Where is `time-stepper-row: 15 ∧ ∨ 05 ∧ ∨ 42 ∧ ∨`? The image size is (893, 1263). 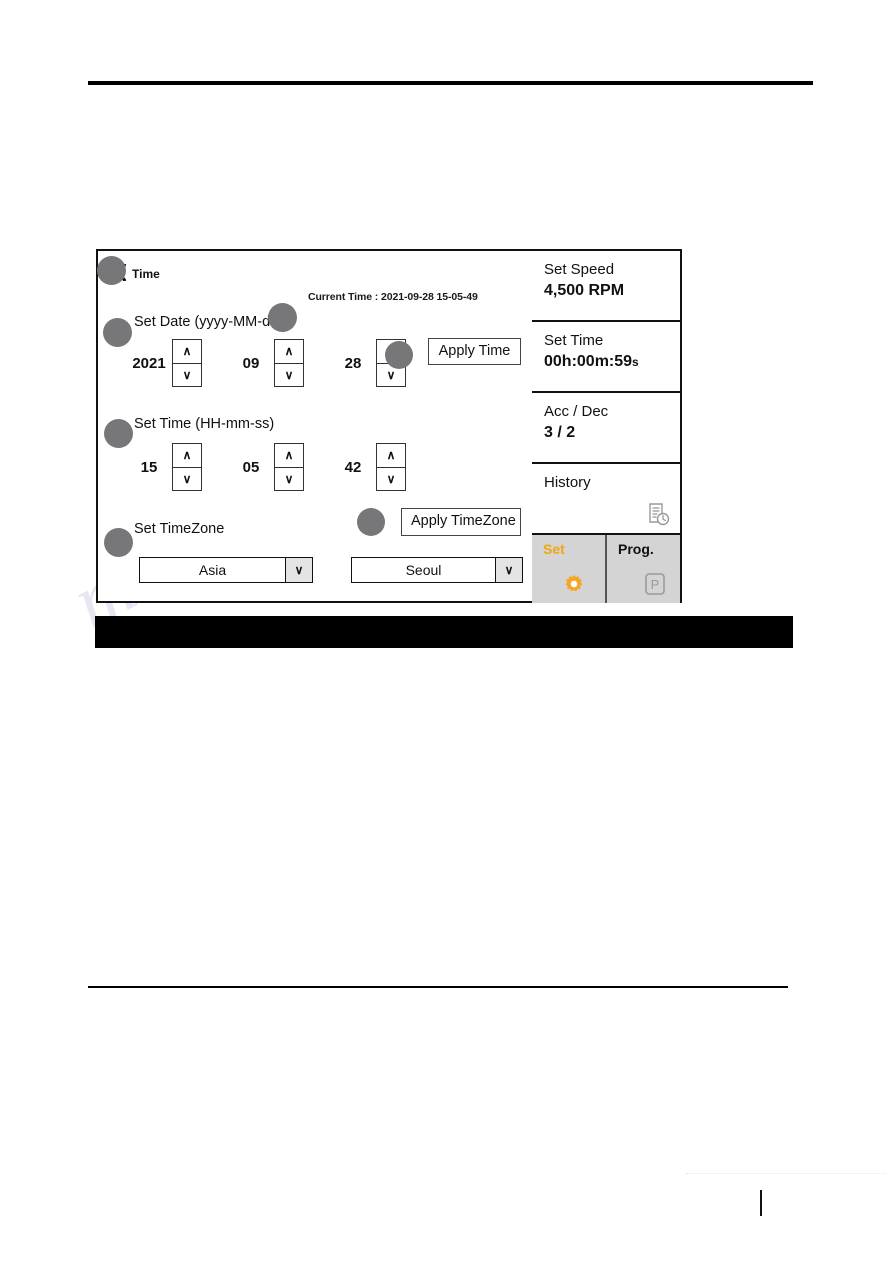
time-stepper-row: 15 ∧ ∨ 05 ∧ ∨ 42 ∧ ∨ is located at coordinates (279, 467).